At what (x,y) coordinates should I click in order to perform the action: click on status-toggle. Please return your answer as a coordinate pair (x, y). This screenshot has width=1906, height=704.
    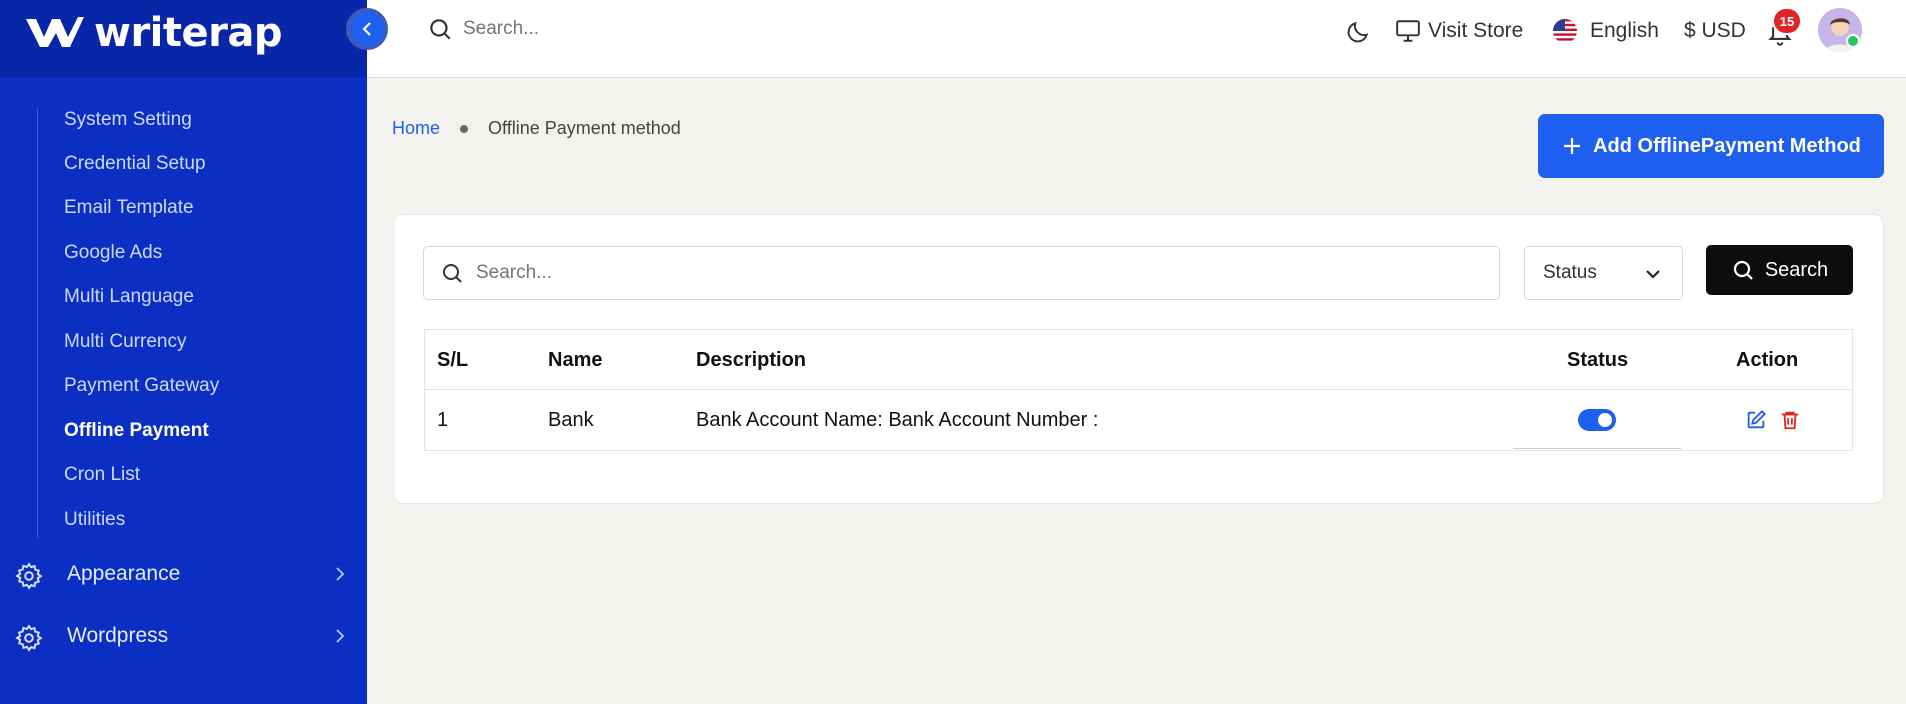
    Looking at the image, I should click on (1597, 420).